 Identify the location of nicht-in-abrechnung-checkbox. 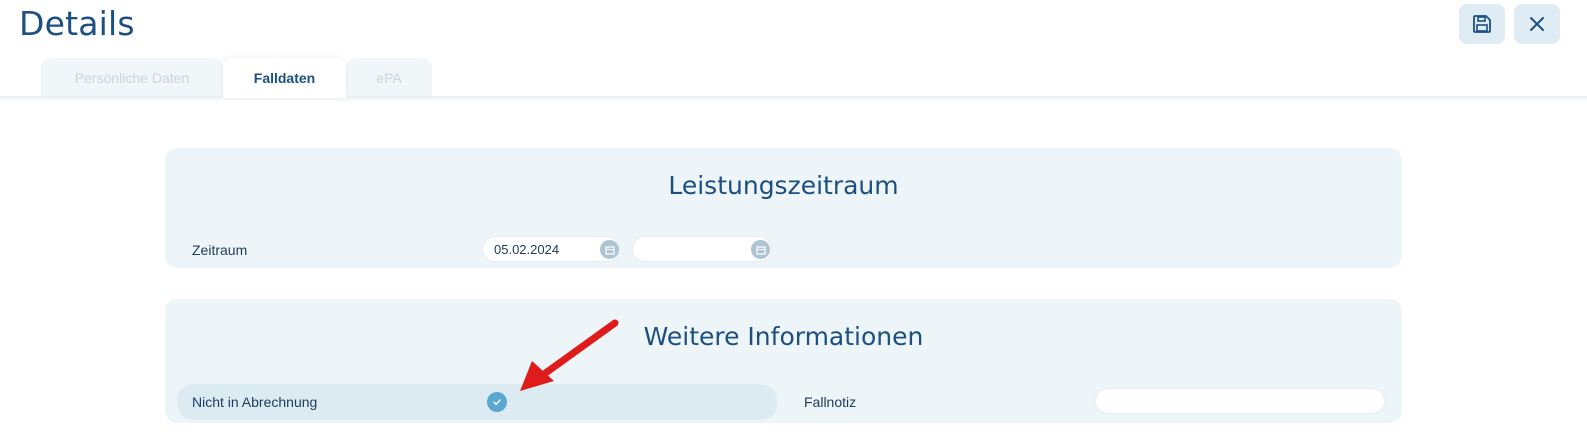
(497, 402).